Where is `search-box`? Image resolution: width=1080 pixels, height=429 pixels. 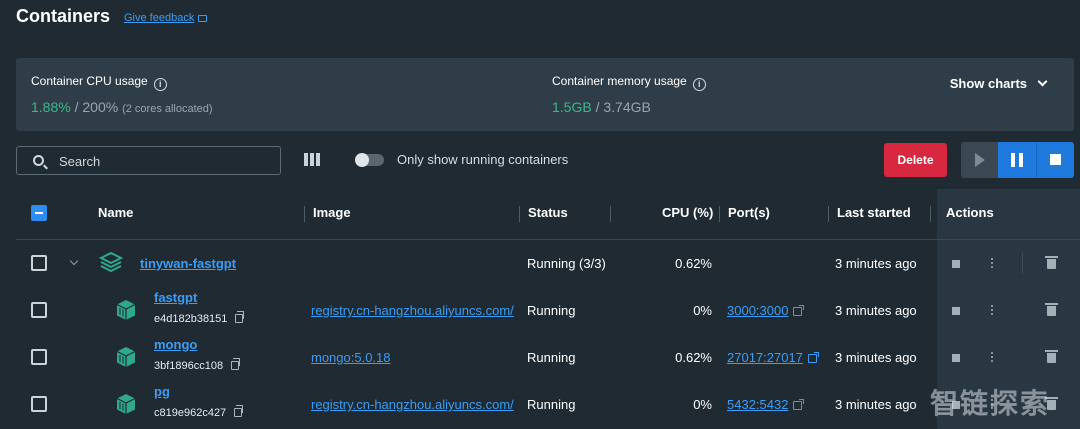 search-box is located at coordinates (148, 160).